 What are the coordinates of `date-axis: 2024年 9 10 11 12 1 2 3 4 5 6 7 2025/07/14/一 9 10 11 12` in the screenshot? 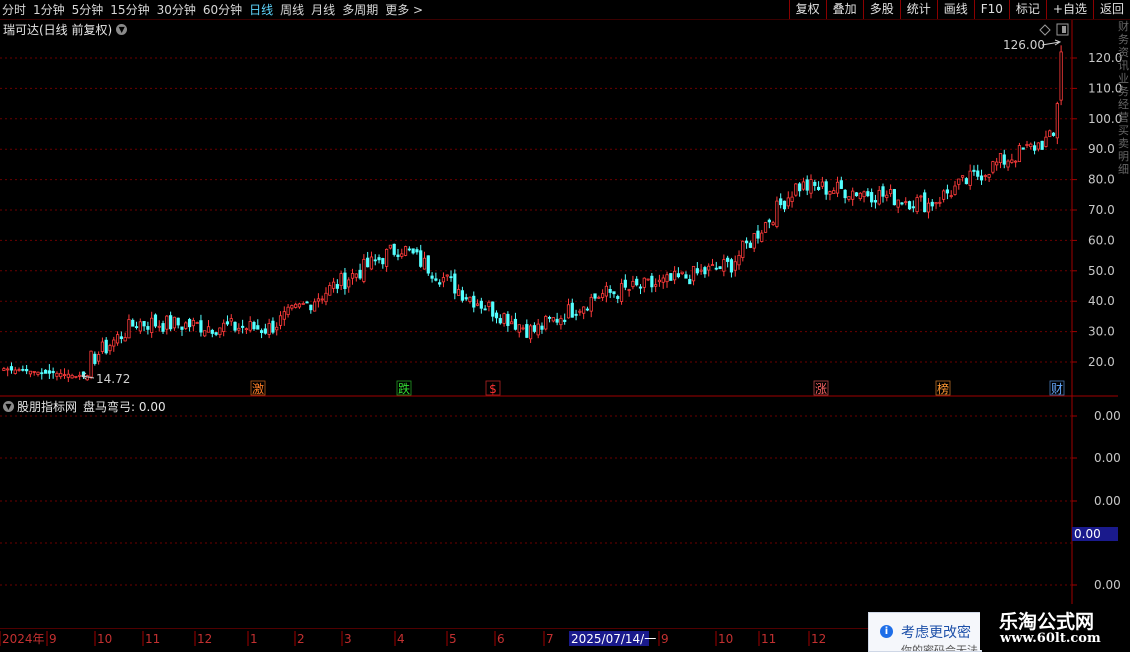 It's located at (434, 639).